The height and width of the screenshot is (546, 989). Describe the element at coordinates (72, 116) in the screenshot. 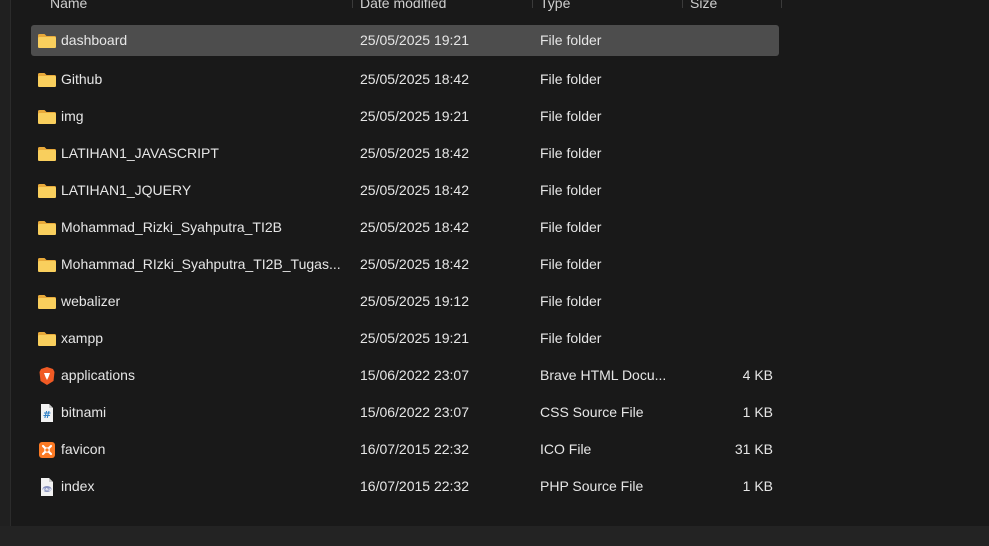

I see `file-name: img` at that location.